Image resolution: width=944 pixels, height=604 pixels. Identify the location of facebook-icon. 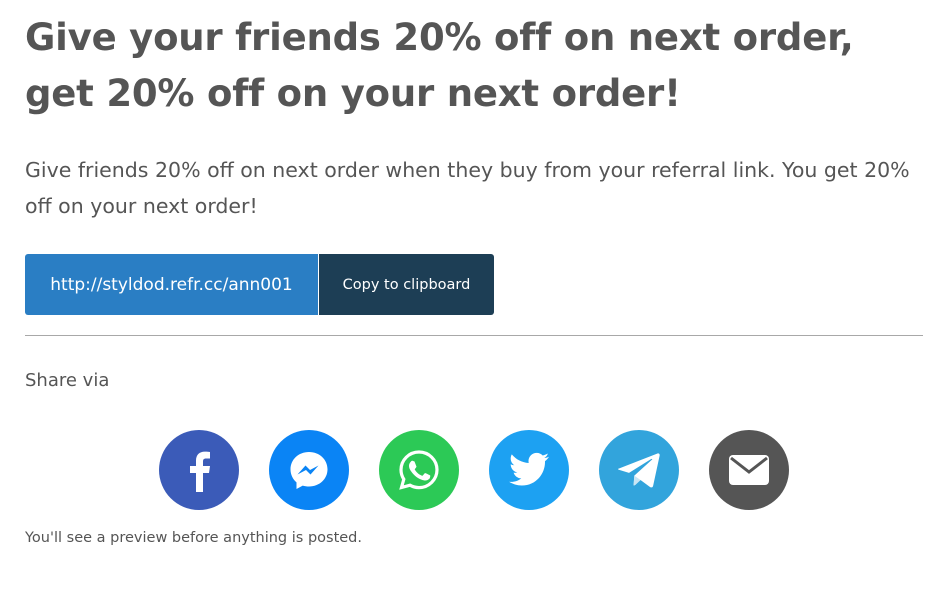
(200, 471).